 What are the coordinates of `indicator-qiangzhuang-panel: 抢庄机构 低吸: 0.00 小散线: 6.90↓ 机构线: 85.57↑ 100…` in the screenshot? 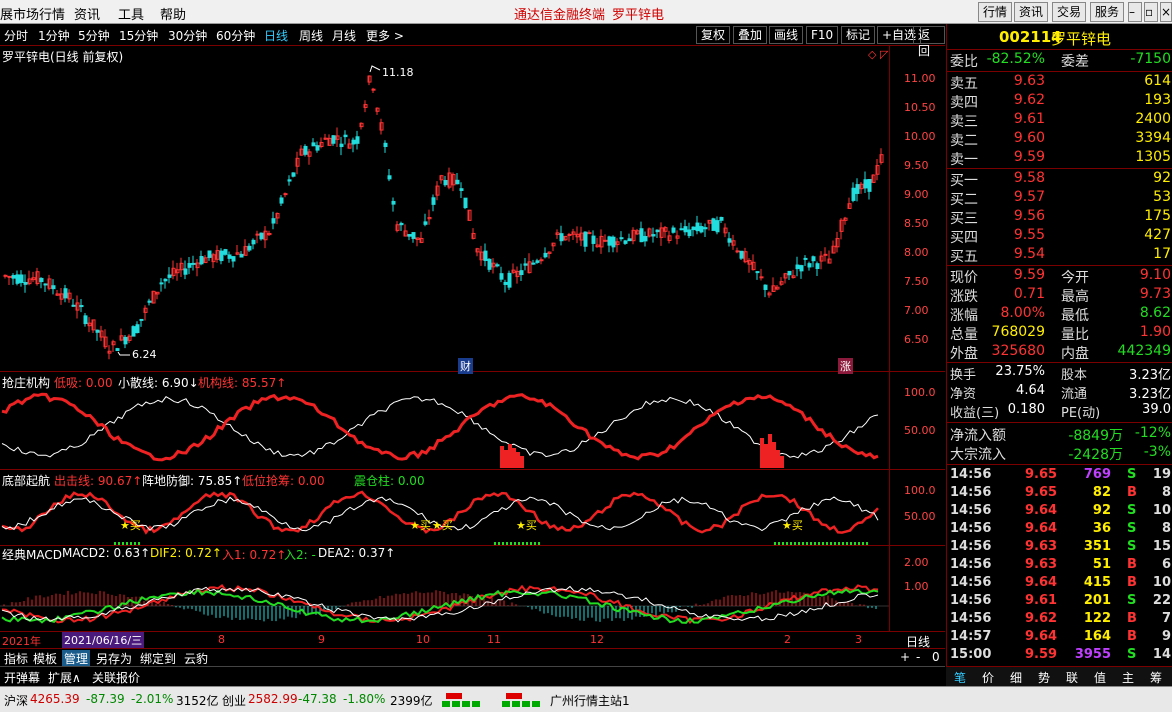 It's located at (472, 421).